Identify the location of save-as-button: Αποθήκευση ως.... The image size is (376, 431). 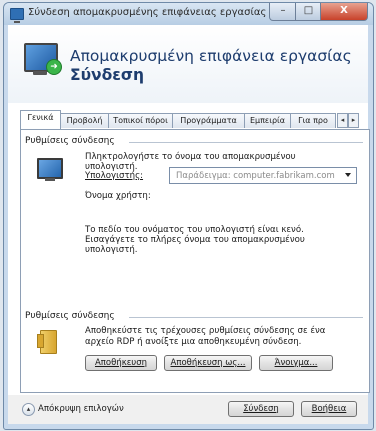
(208, 363).